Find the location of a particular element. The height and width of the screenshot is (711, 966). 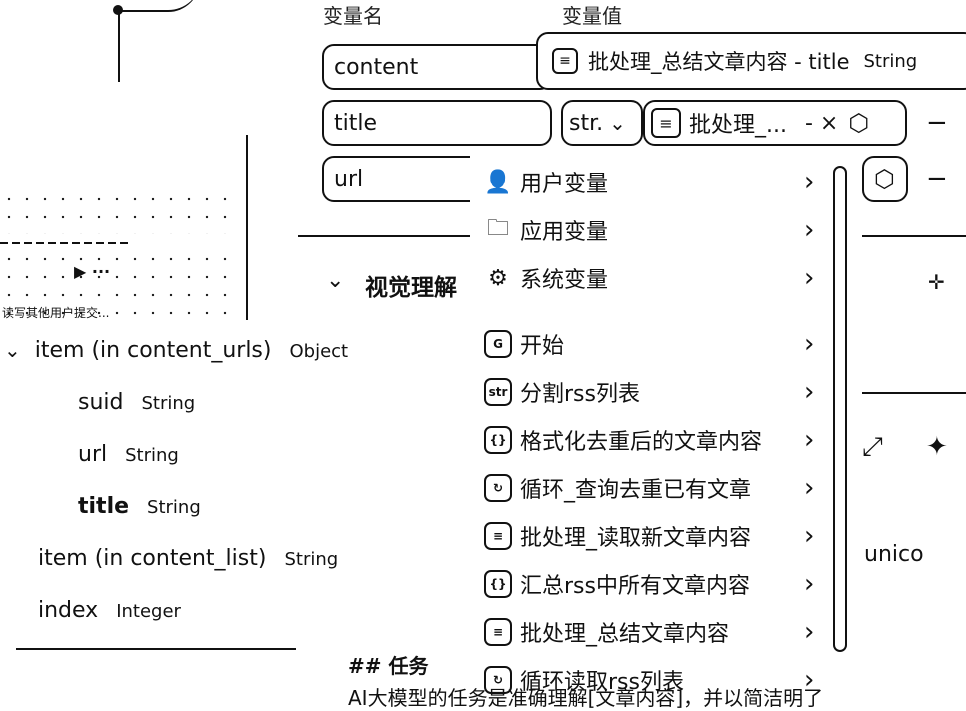

tooltip-label: 批处理_总结文章内容 - title is located at coordinates (719, 62).